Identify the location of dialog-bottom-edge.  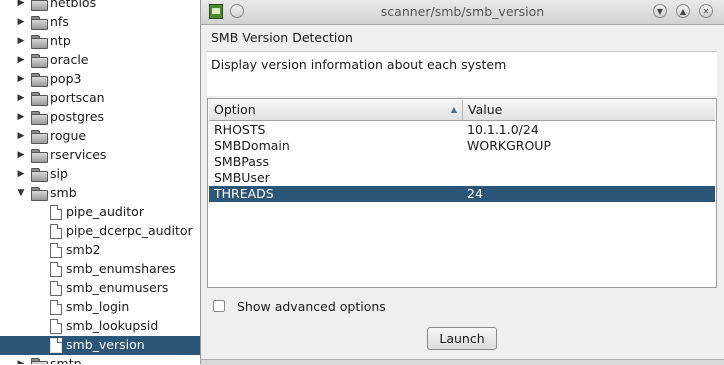
(462, 362).